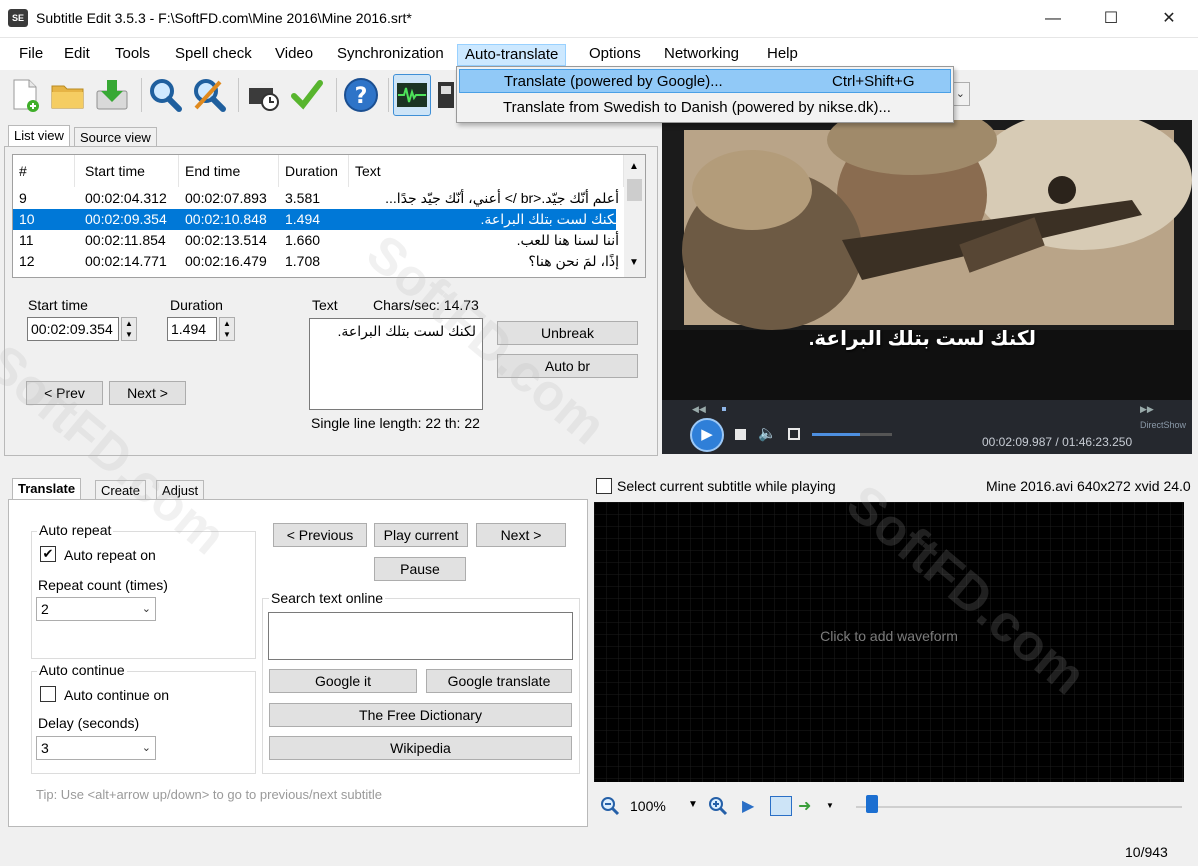 The width and height of the screenshot is (1198, 866). What do you see at coordinates (25, 95) in the screenshot?
I see `new-file-icon` at bounding box center [25, 95].